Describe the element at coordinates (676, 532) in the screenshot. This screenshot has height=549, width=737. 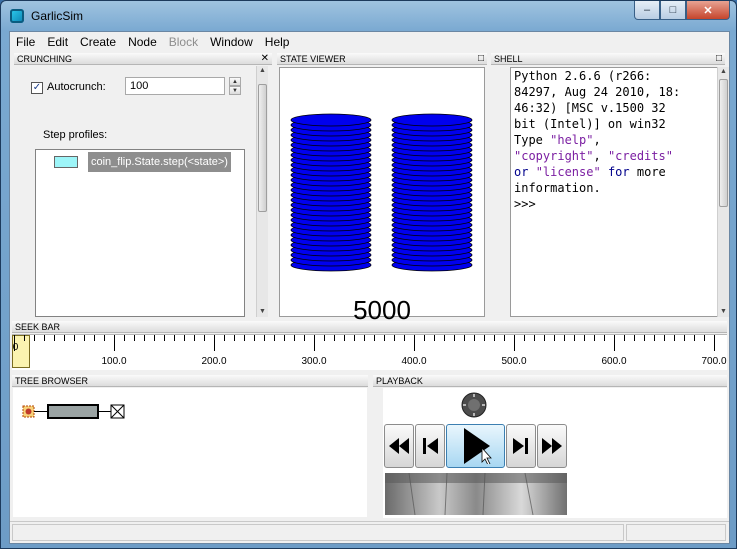
I see `status-segment` at that location.